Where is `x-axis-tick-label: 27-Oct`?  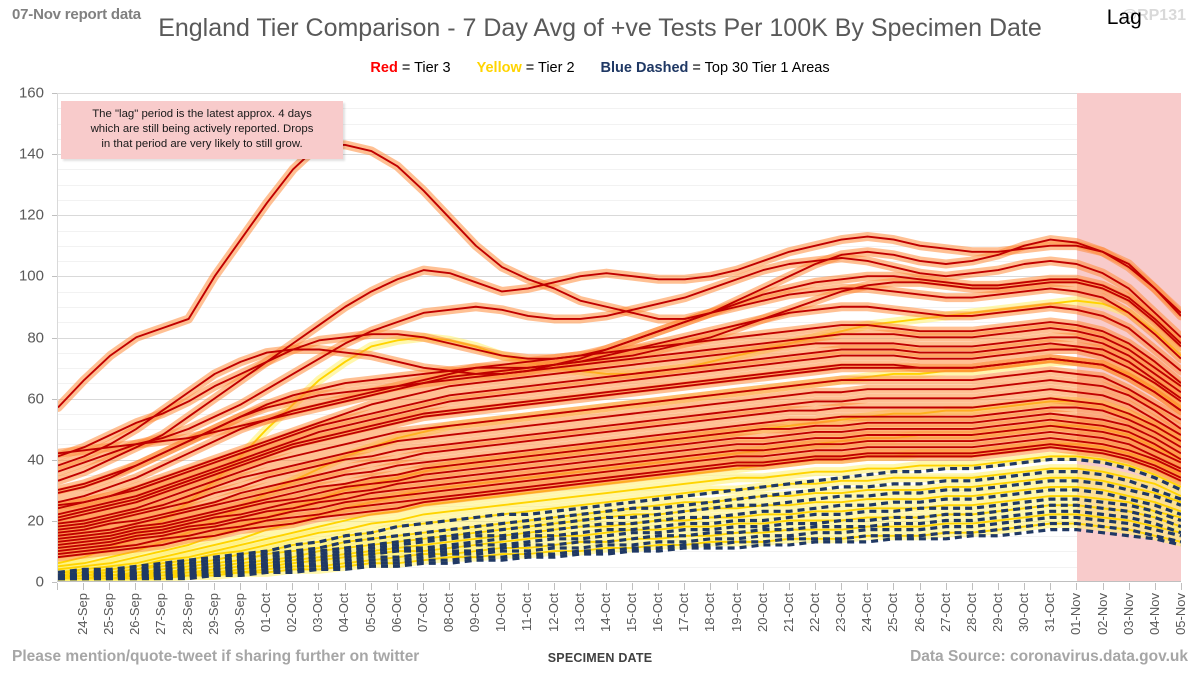 x-axis-tick-label: 27-Oct is located at coordinates (945, 613).